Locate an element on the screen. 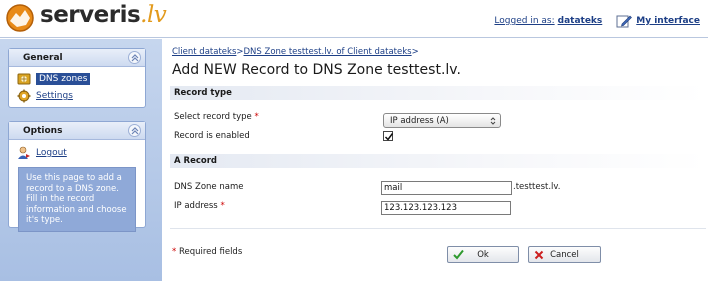 The image size is (708, 281). record-enabled-checkbox is located at coordinates (388, 136).